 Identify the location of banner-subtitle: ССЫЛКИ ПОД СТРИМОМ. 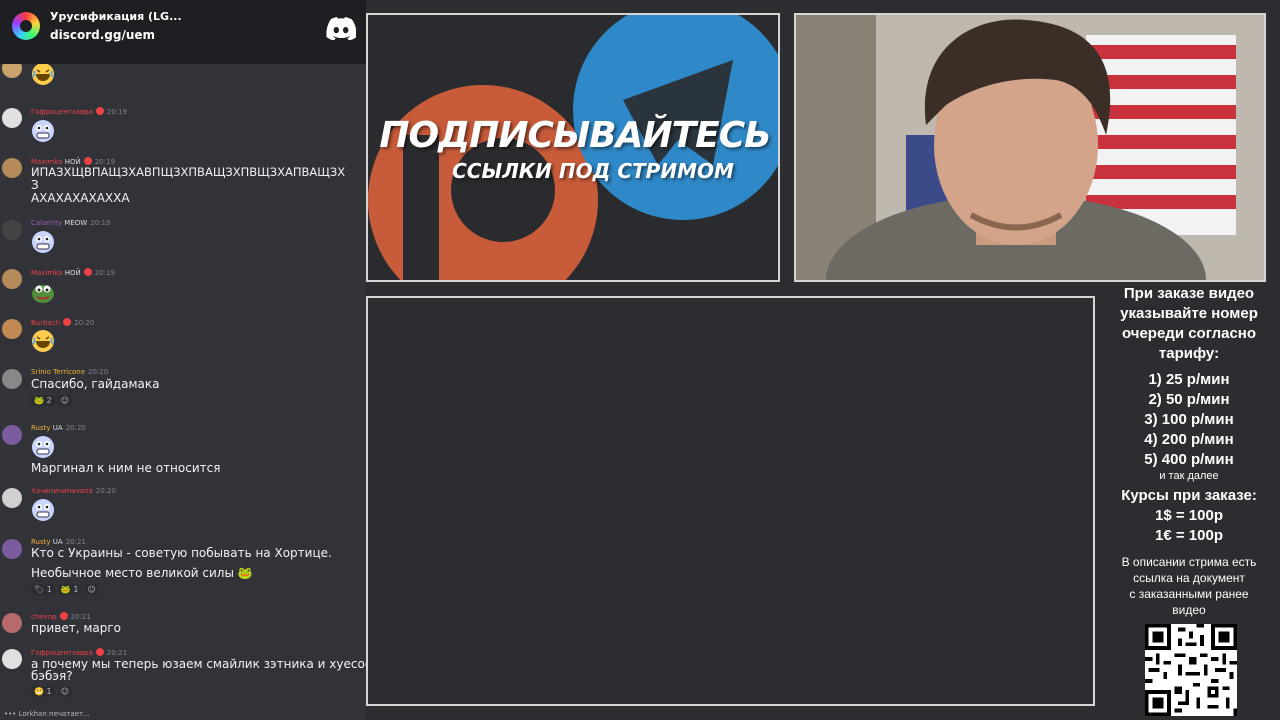
(593, 171).